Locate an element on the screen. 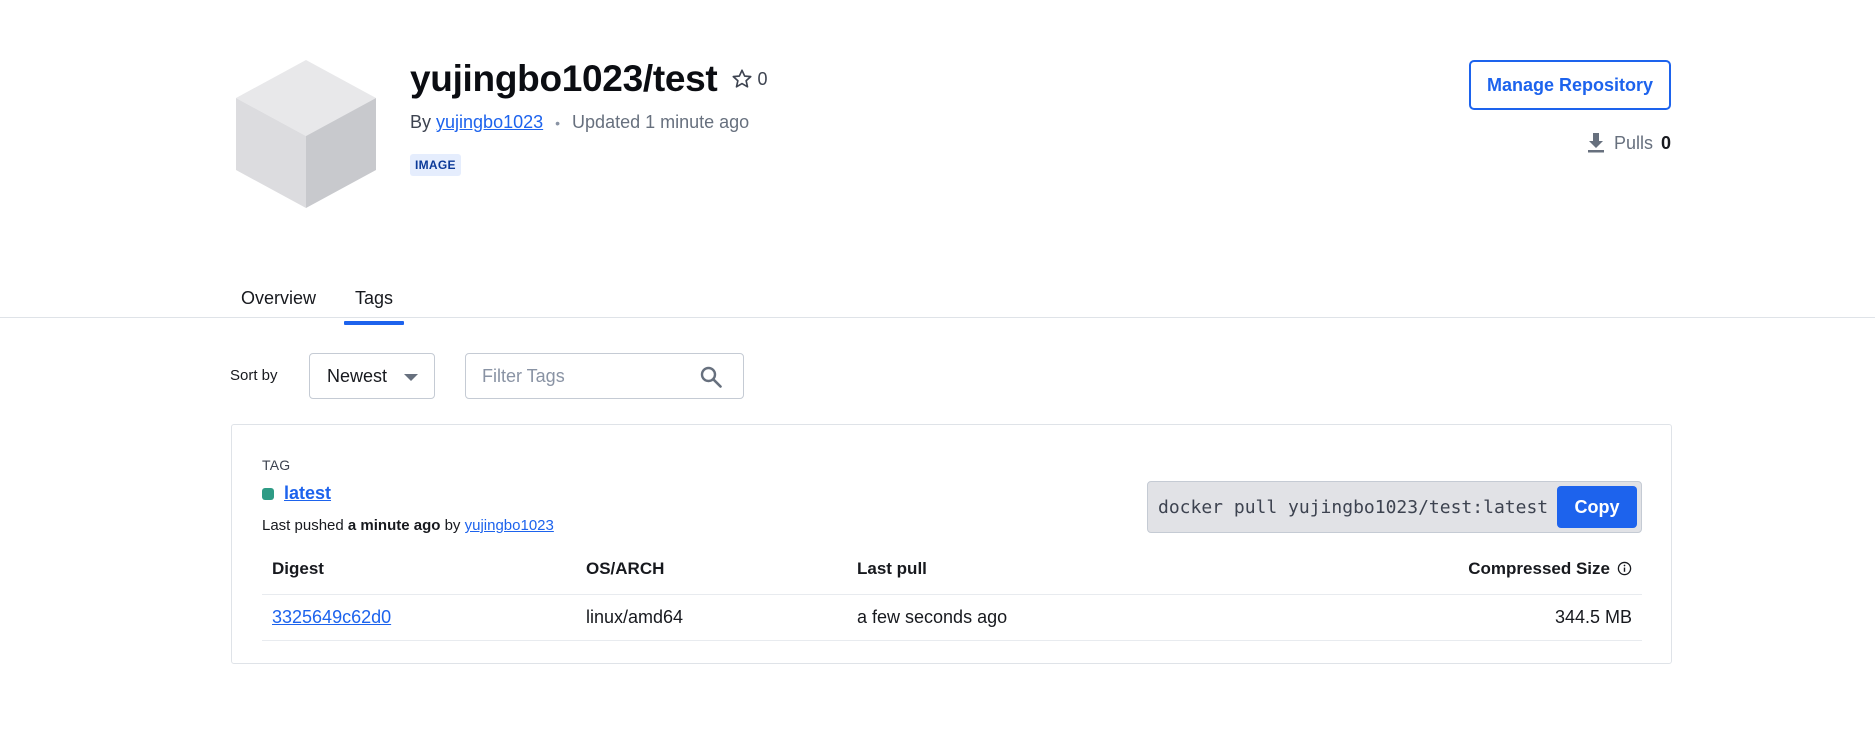  tag-name-row: latest is located at coordinates (296, 493).